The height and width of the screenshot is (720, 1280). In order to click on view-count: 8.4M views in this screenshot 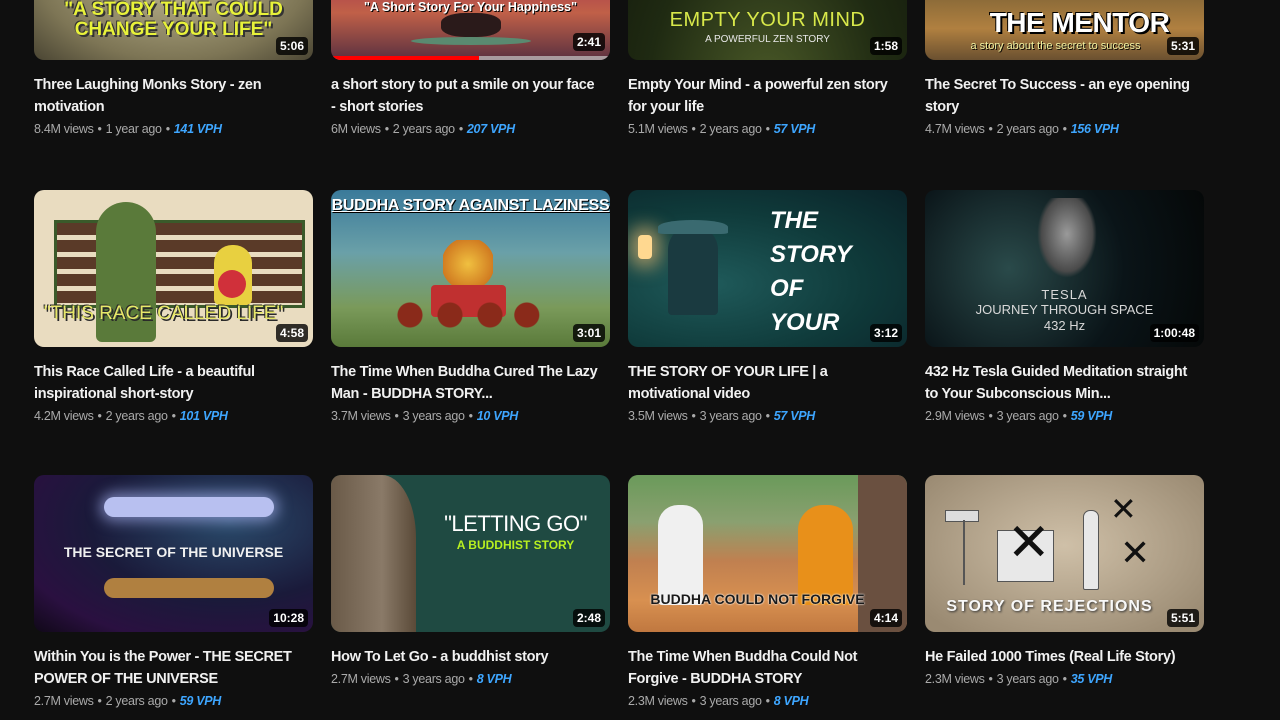, I will do `click(64, 129)`.